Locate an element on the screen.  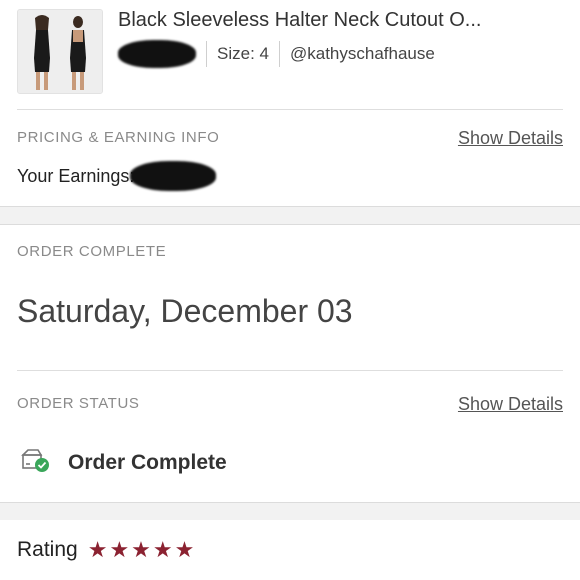
status-row: Order Complete is located at coordinates (123, 462).